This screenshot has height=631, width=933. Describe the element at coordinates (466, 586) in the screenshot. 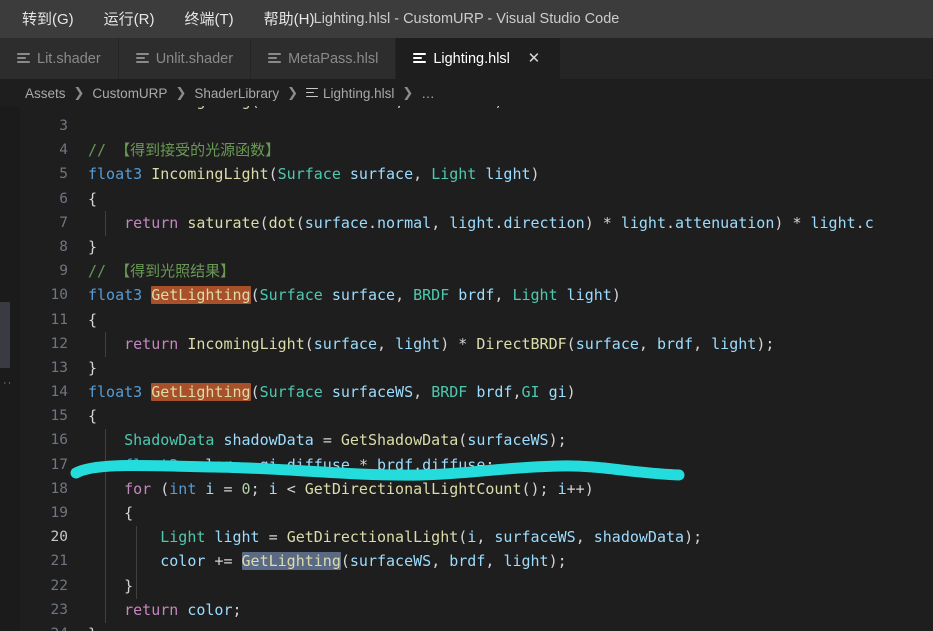

I see `code-line: 22 }` at that location.